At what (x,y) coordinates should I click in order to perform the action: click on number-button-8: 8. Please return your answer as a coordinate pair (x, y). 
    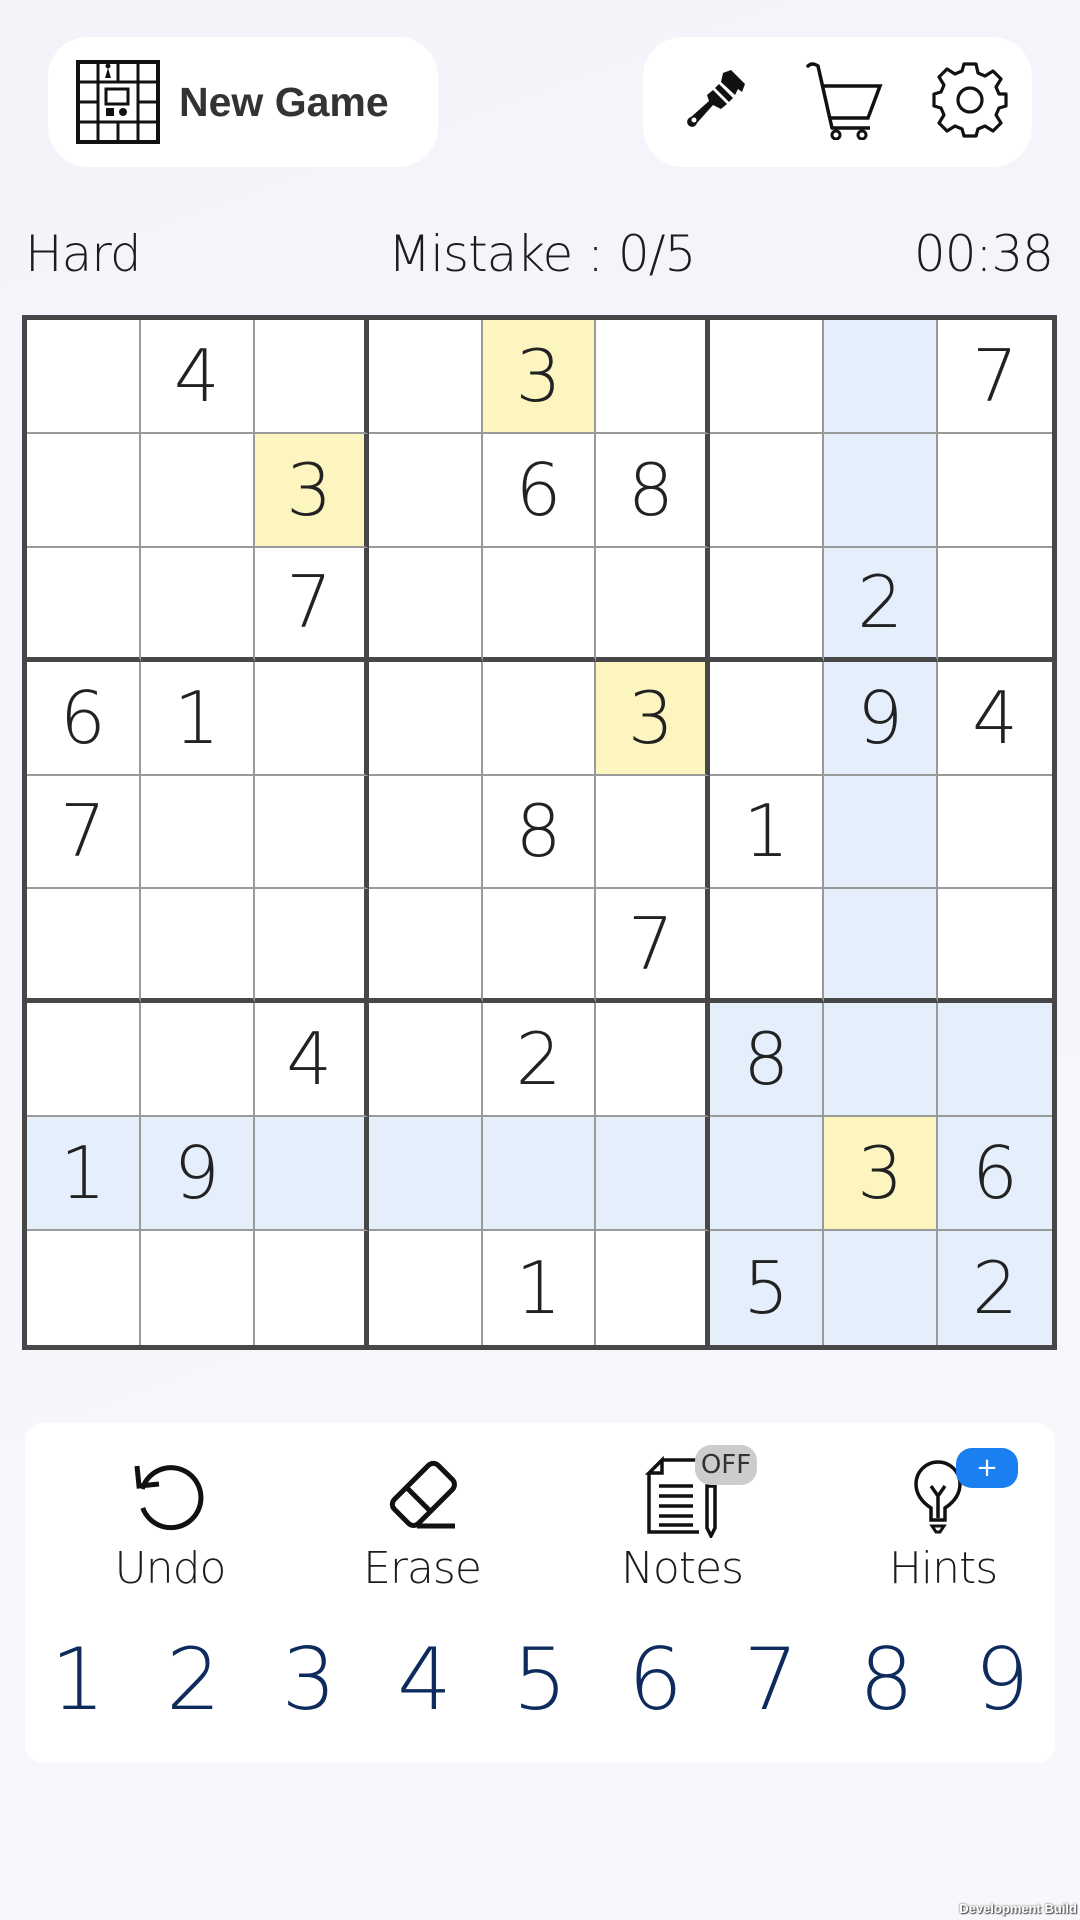
    Looking at the image, I should click on (887, 1680).